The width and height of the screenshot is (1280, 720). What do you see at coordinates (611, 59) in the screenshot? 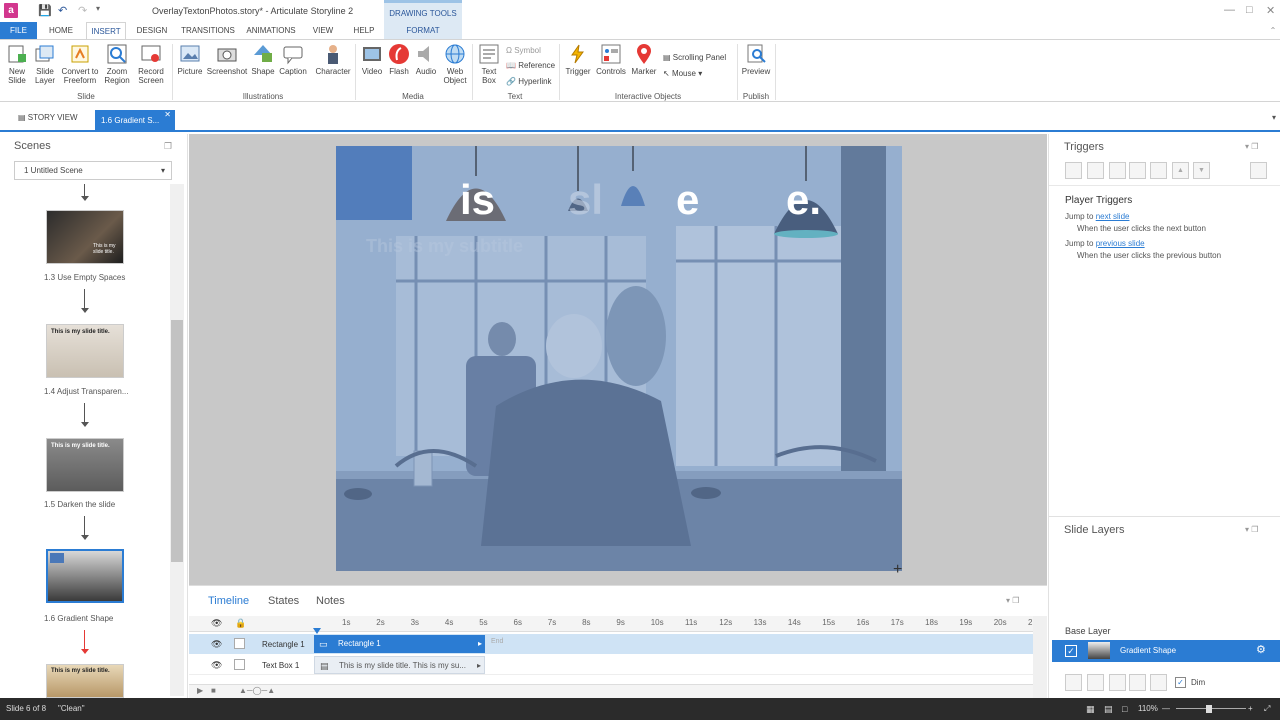
I see `controls-button: Controls` at bounding box center [611, 59].